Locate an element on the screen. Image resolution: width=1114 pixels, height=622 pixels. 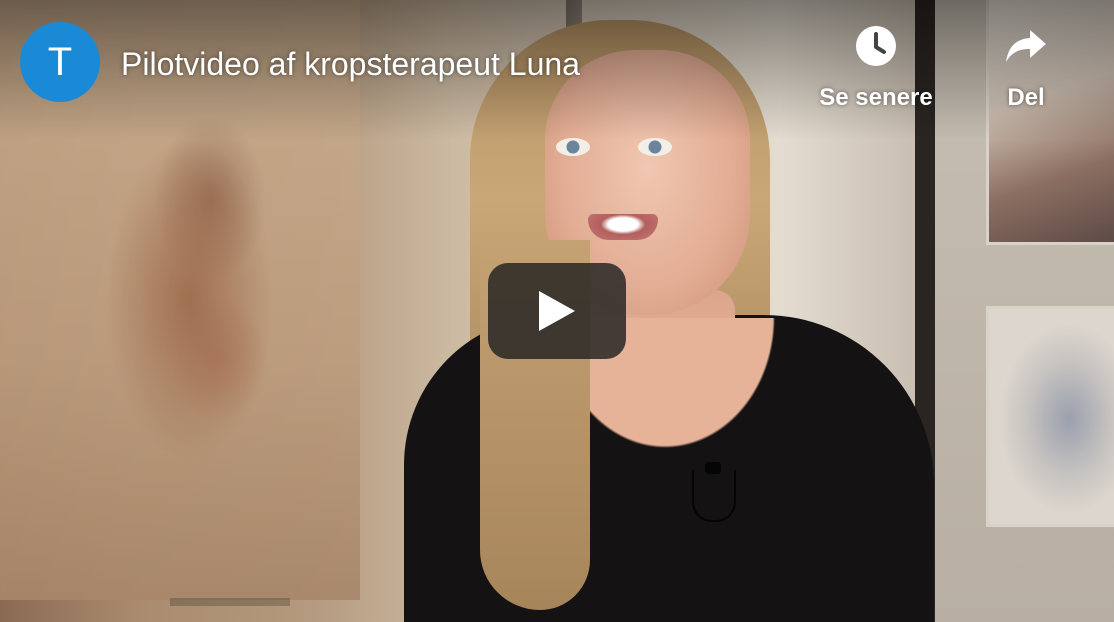
anatomy-picture-bottom is located at coordinates (1050, 416).